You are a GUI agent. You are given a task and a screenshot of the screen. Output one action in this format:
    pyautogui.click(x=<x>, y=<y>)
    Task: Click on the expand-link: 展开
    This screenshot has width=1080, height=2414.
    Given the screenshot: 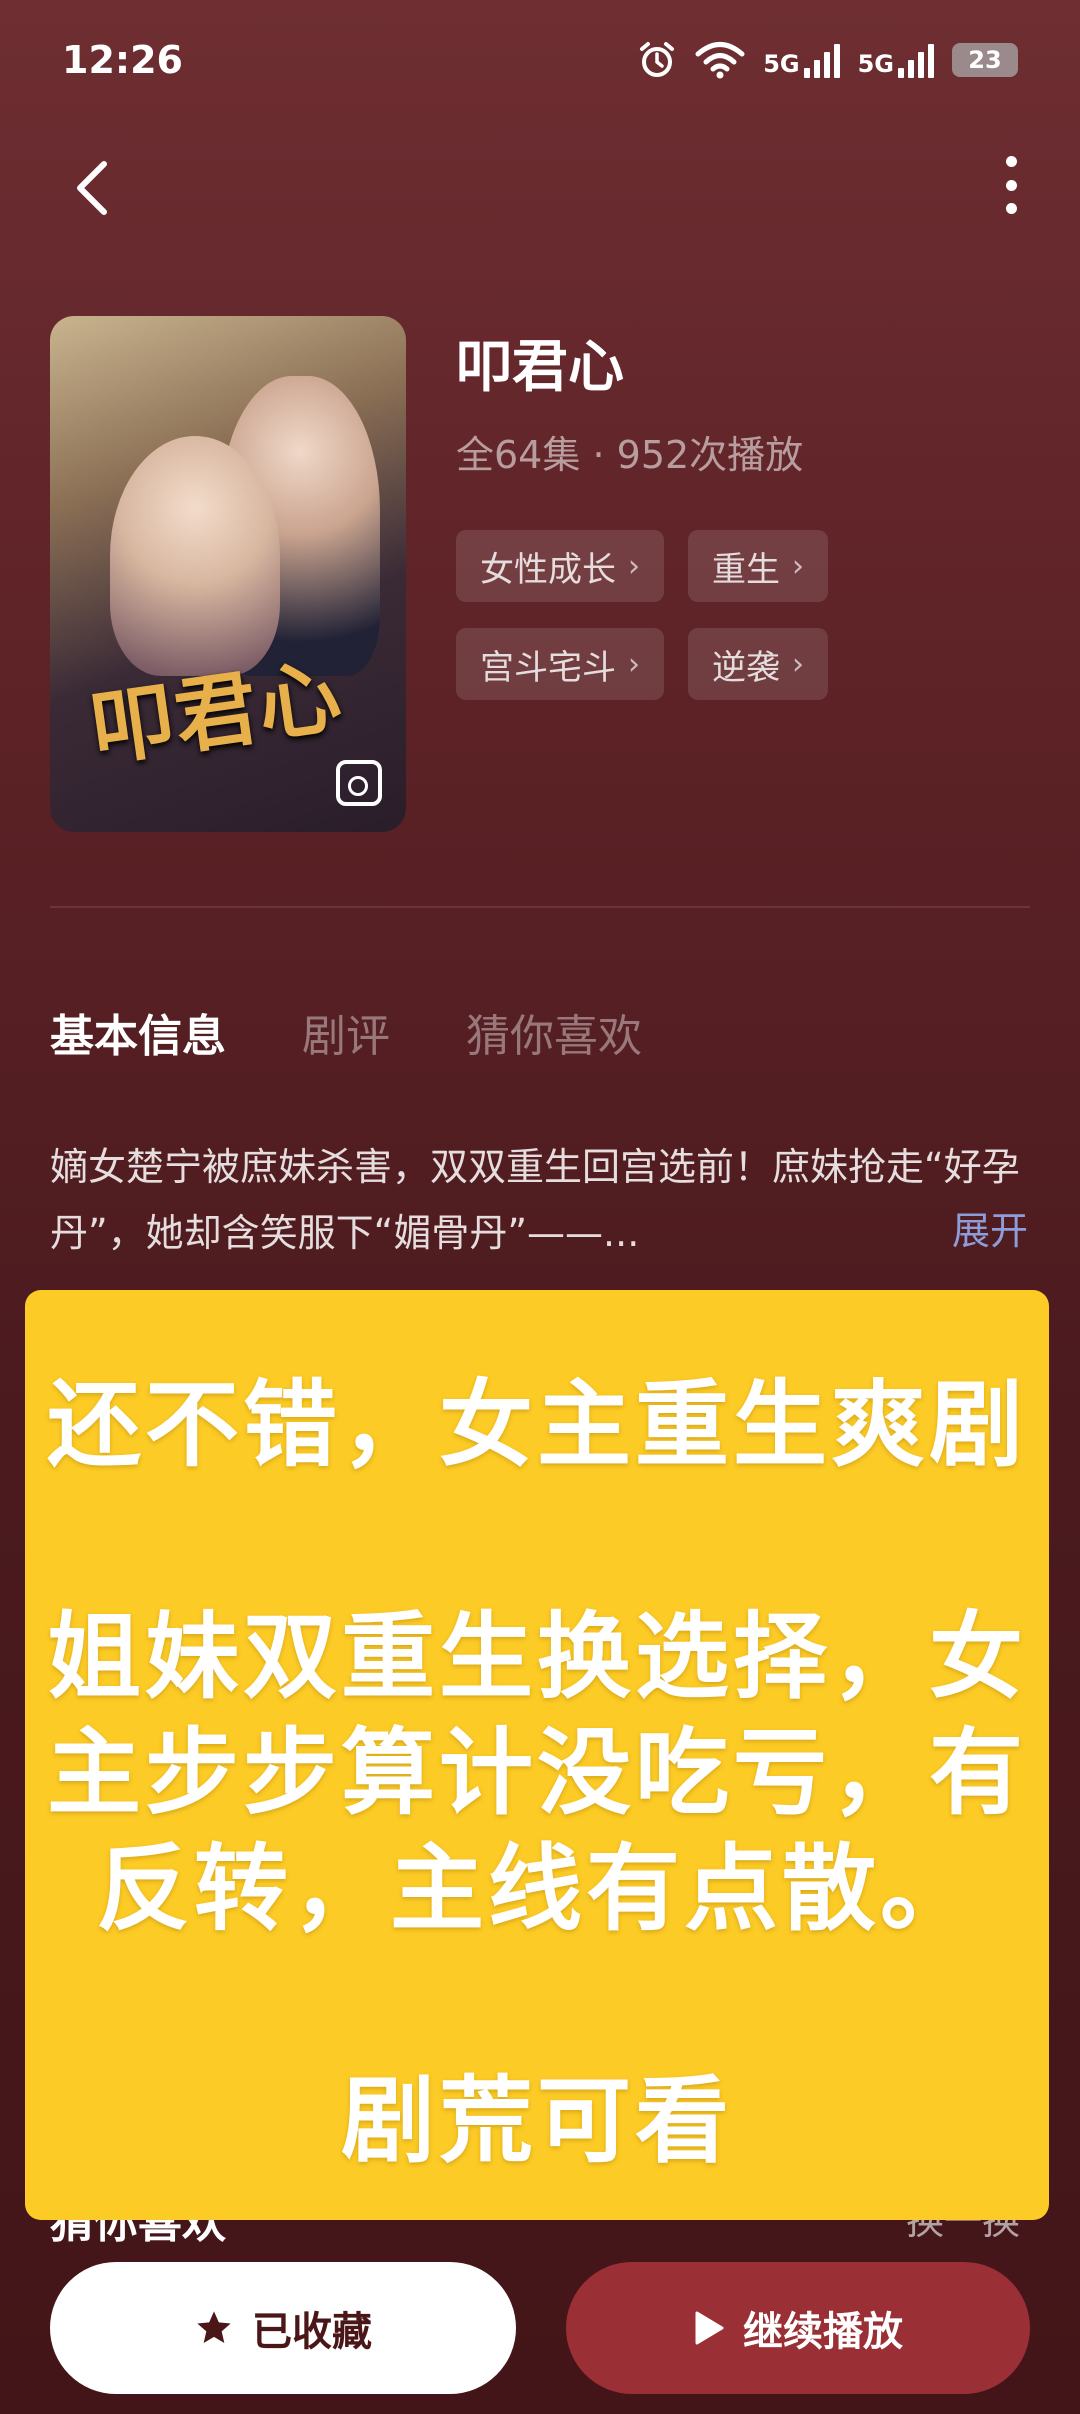 What is the action you would take?
    pyautogui.click(x=990, y=1227)
    